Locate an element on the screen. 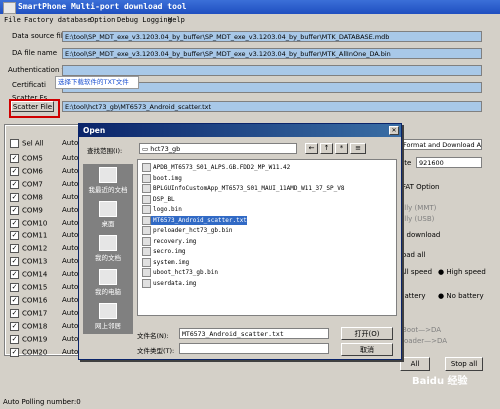 This screenshot has height=409, width=500. com-port-label: COM15 is located at coordinates (35, 287).